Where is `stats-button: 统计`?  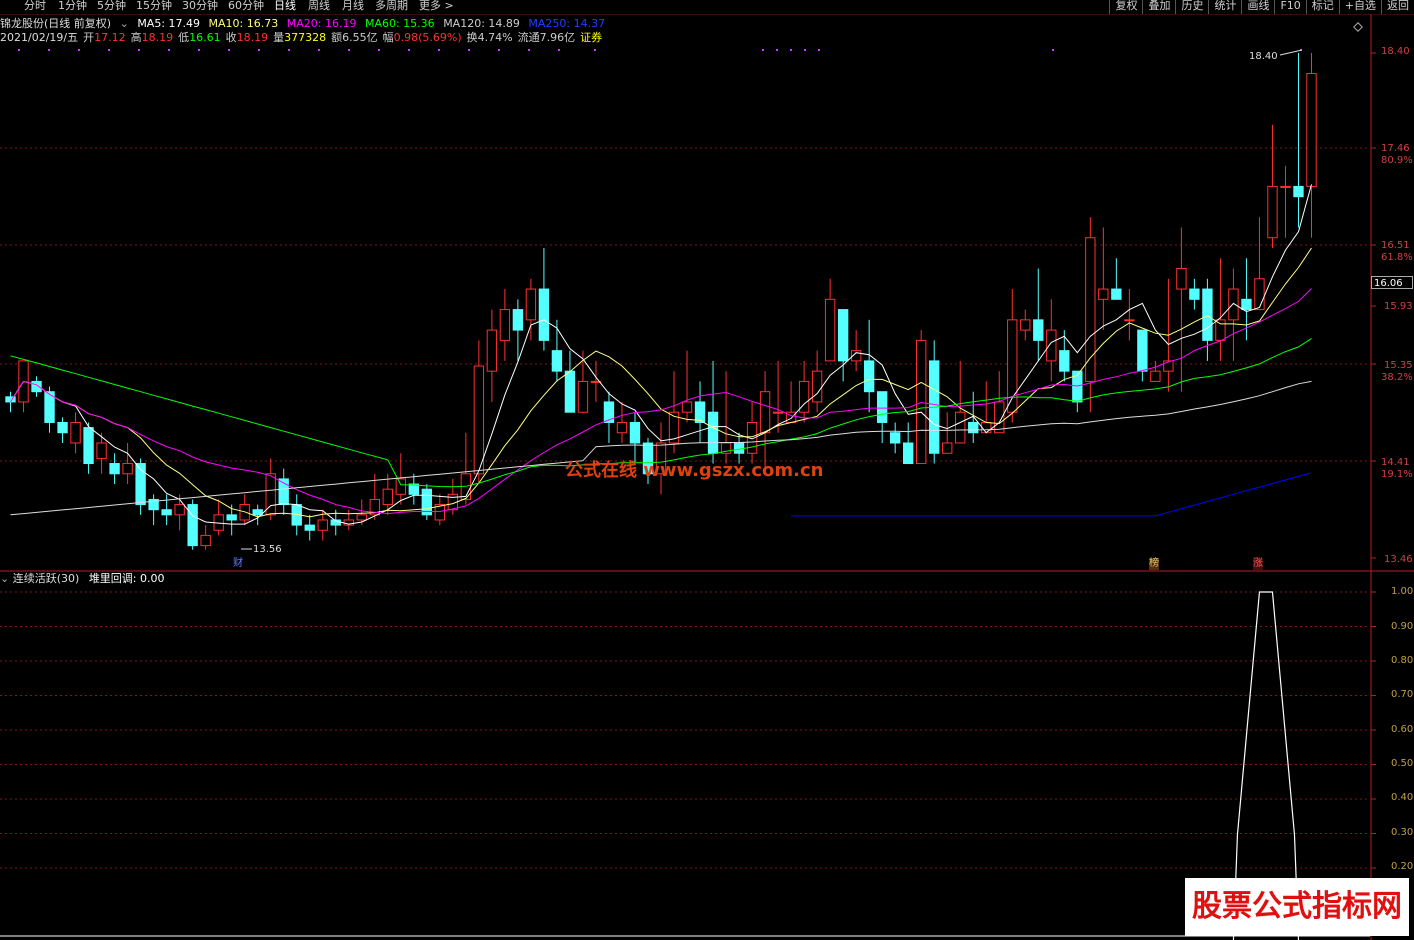 stats-button: 统计 is located at coordinates (1224, 7).